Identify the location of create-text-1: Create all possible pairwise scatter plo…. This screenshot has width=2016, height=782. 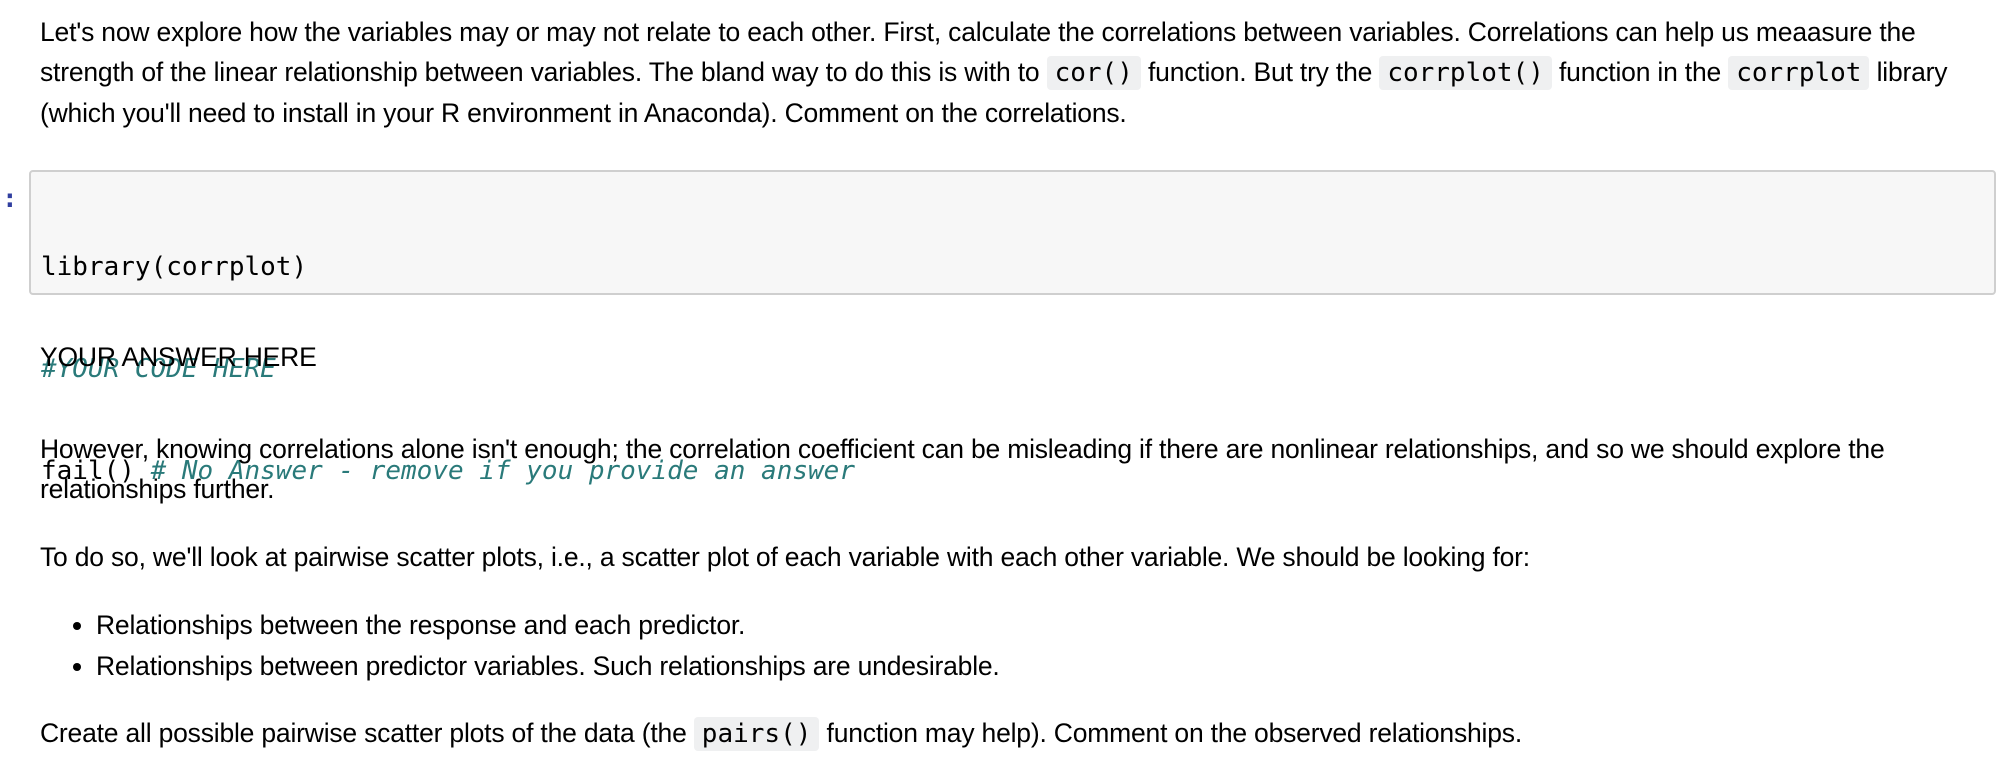
(367, 733).